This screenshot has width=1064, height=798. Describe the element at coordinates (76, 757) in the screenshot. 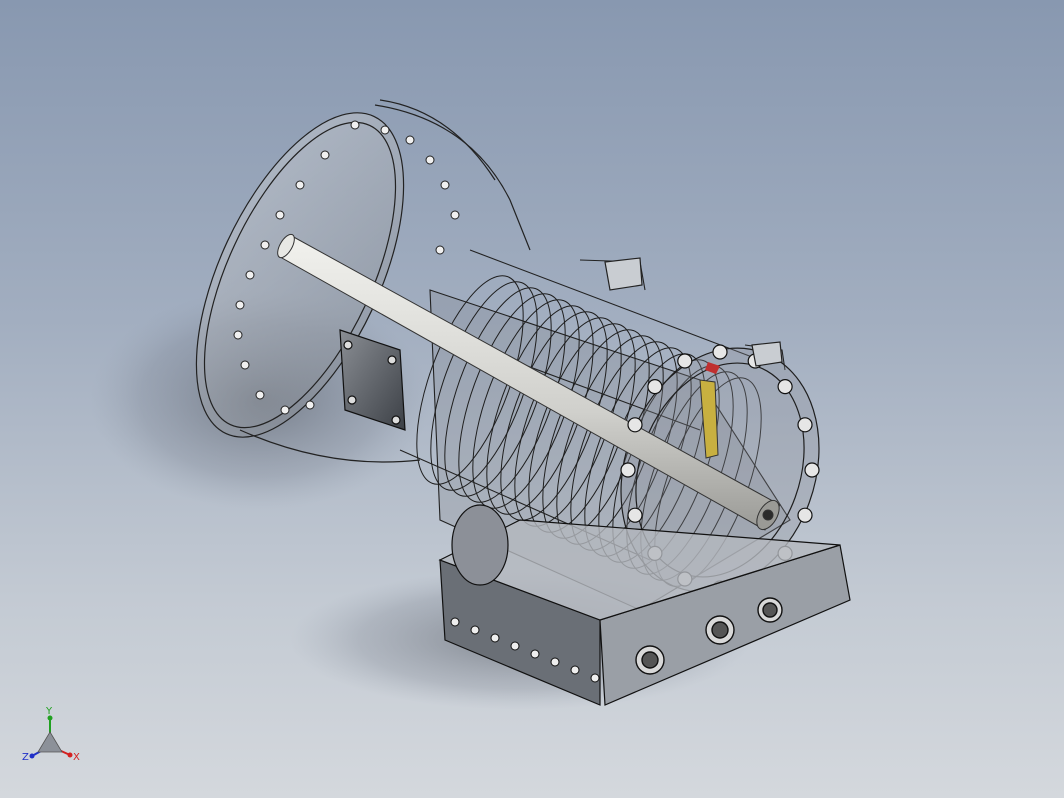

I see `x-axis-label: X` at that location.